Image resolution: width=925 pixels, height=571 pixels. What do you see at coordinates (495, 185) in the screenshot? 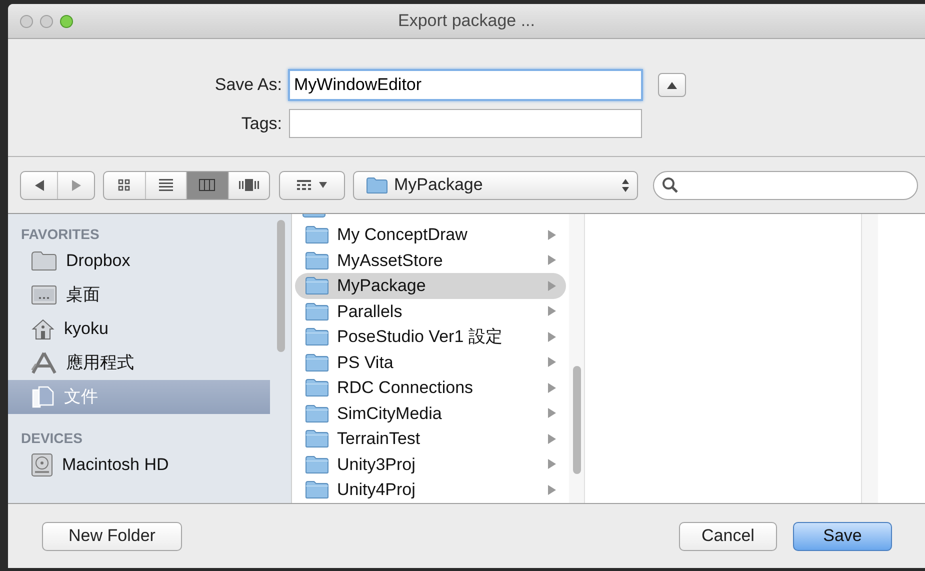
I see `location-popup: MyPackage` at bounding box center [495, 185].